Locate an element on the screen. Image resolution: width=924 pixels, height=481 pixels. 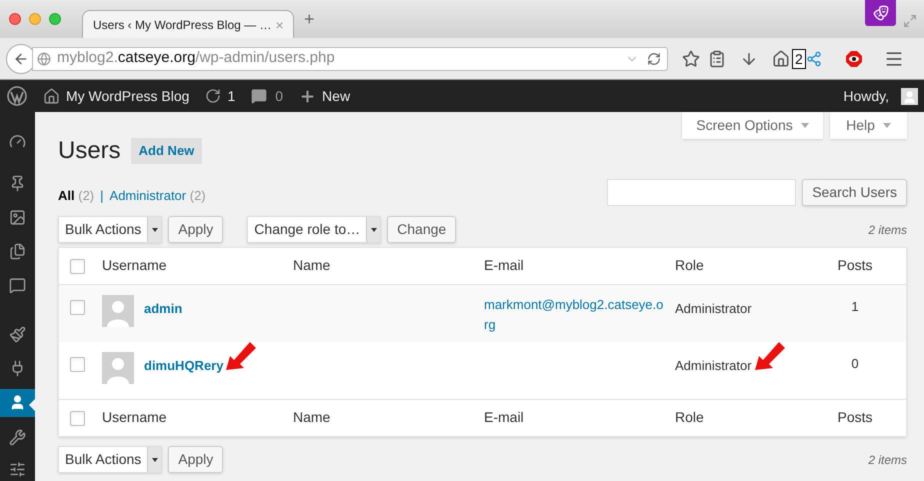
filter-link: All (2) is located at coordinates (76, 195).